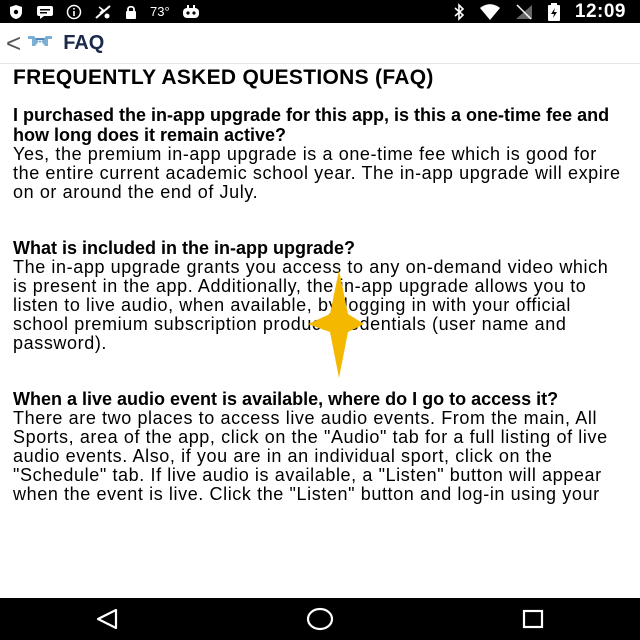 The width and height of the screenshot is (640, 640). What do you see at coordinates (191, 11) in the screenshot?
I see `game-icon` at bounding box center [191, 11].